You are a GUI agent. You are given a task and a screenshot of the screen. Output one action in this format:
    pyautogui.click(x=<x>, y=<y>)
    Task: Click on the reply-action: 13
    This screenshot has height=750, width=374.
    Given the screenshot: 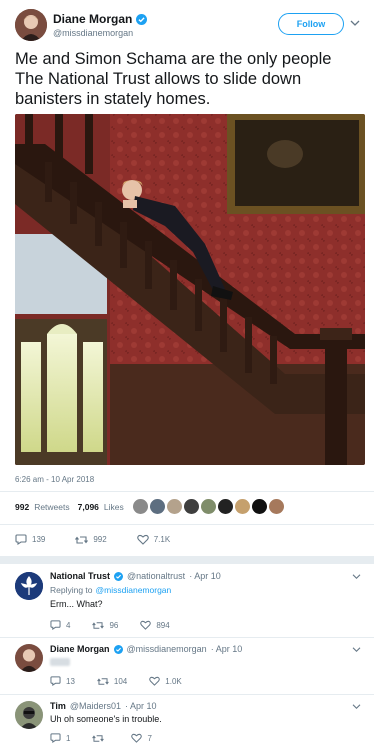 What is the action you would take?
    pyautogui.click(x=62, y=681)
    